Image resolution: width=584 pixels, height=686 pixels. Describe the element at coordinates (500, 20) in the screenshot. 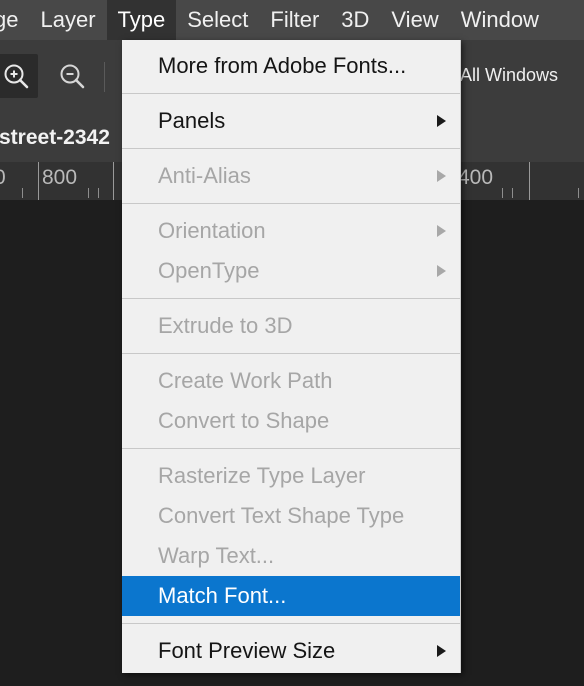

I see `menubar-item-window: Window` at that location.